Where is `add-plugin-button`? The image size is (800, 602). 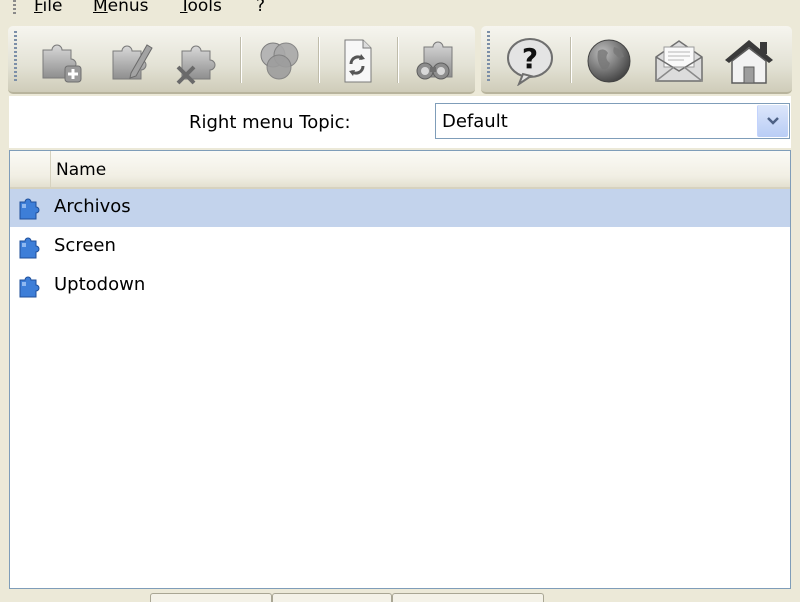 add-plugin-button is located at coordinates (60, 60).